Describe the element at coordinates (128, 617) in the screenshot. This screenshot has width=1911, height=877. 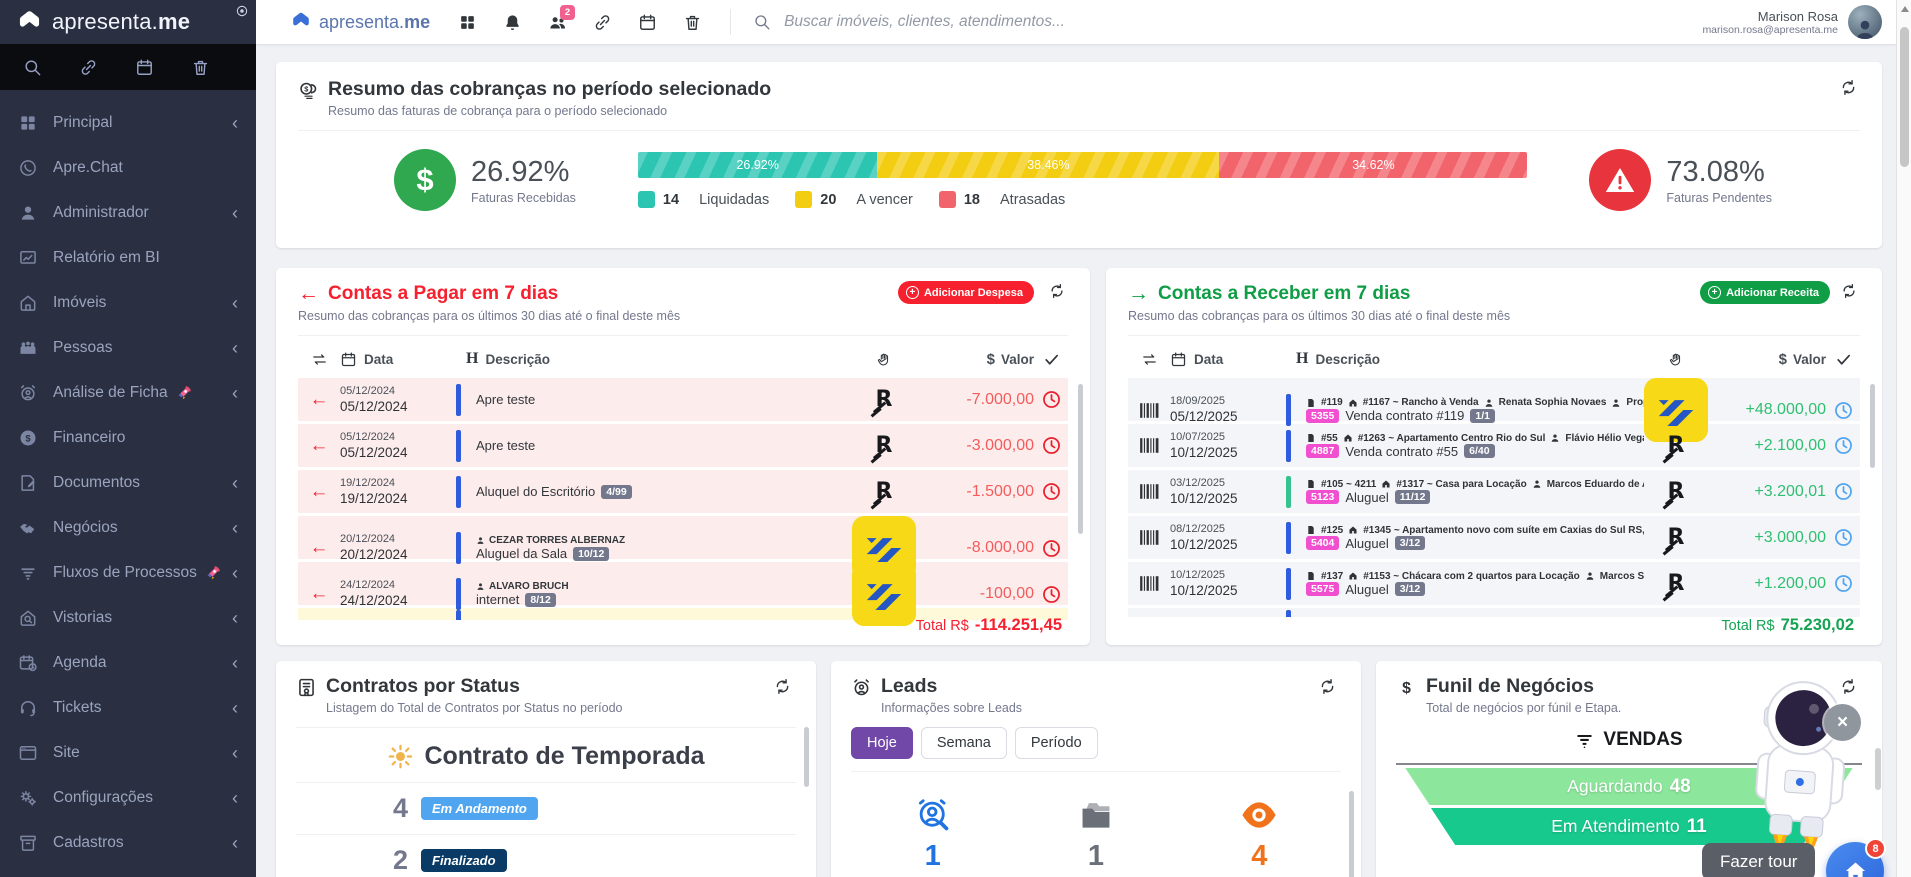
I see `sidebar-item-vistorias: Vistorias ‹` at that location.